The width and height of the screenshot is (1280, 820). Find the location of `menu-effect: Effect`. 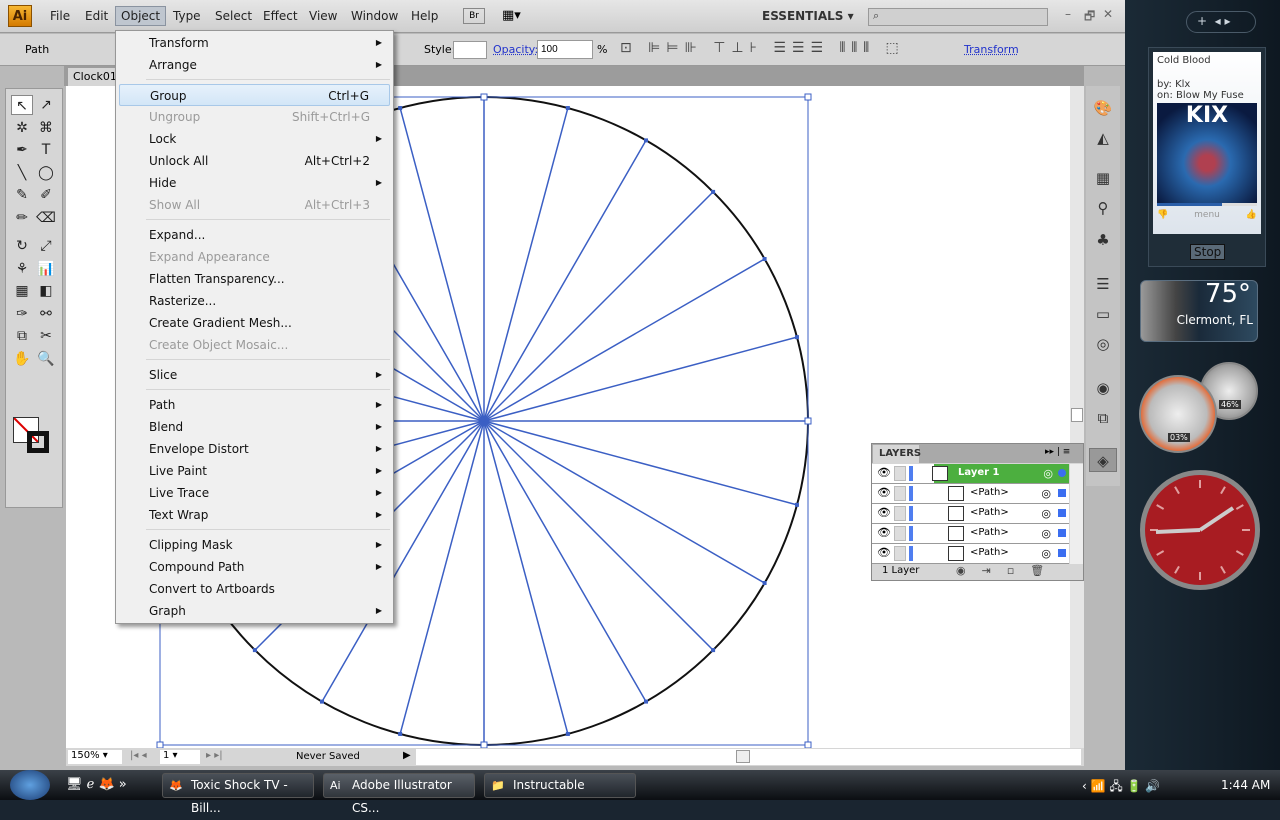

menu-effect: Effect is located at coordinates (280, 16).